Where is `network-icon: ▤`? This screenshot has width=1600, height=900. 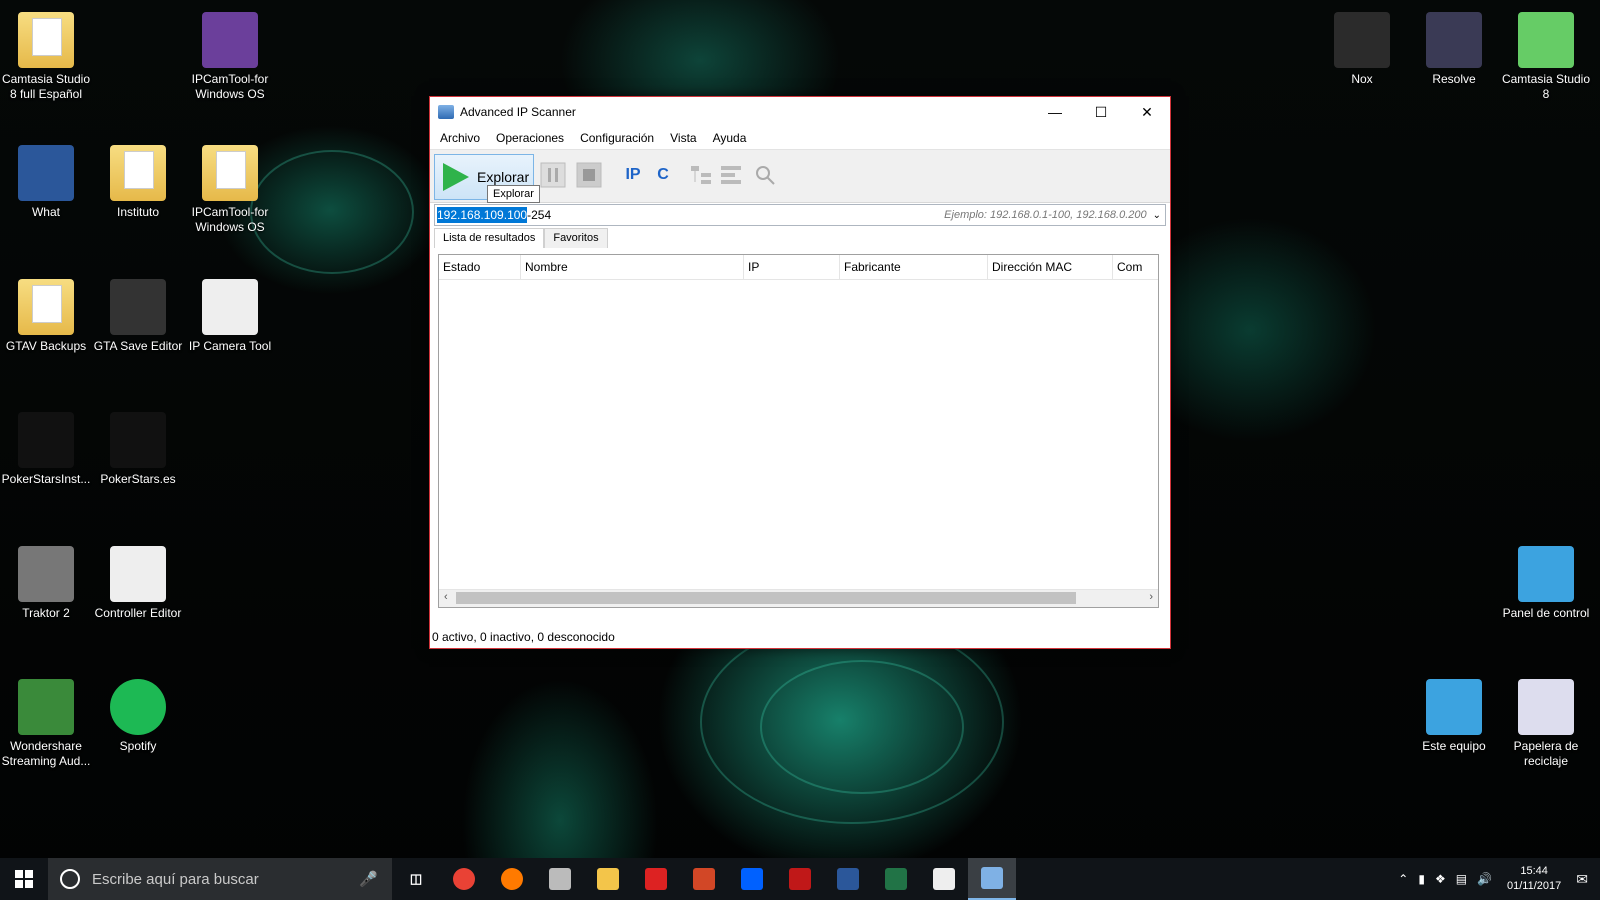 network-icon: ▤ is located at coordinates (1461, 879).